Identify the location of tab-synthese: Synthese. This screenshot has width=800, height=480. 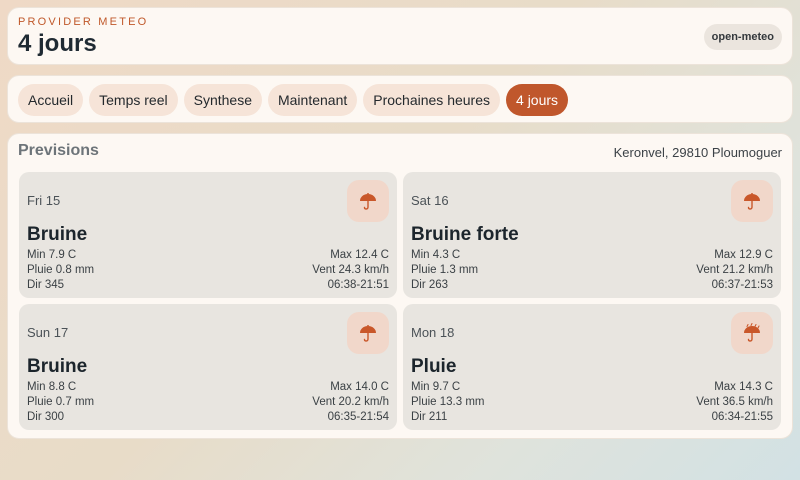
(222, 100).